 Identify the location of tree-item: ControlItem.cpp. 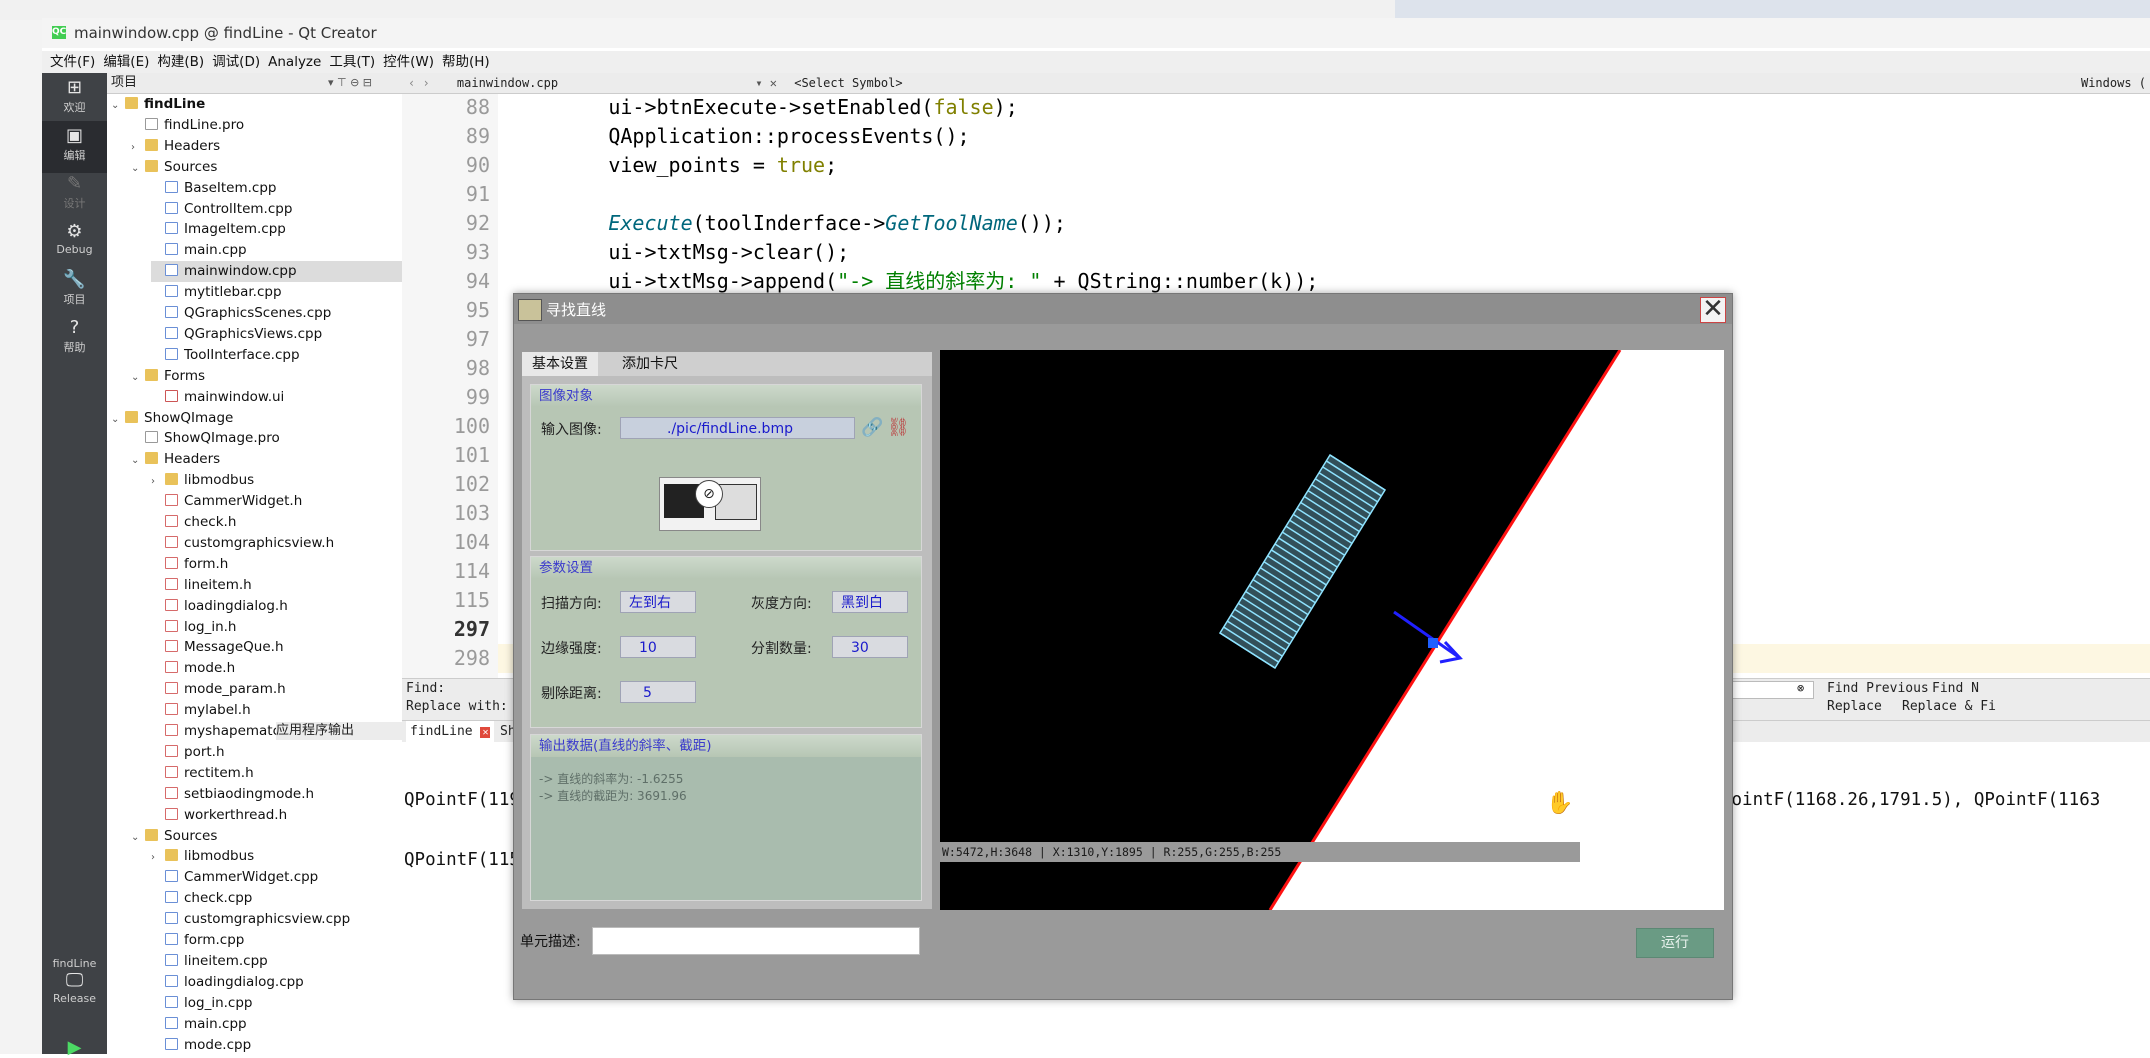
(276, 209).